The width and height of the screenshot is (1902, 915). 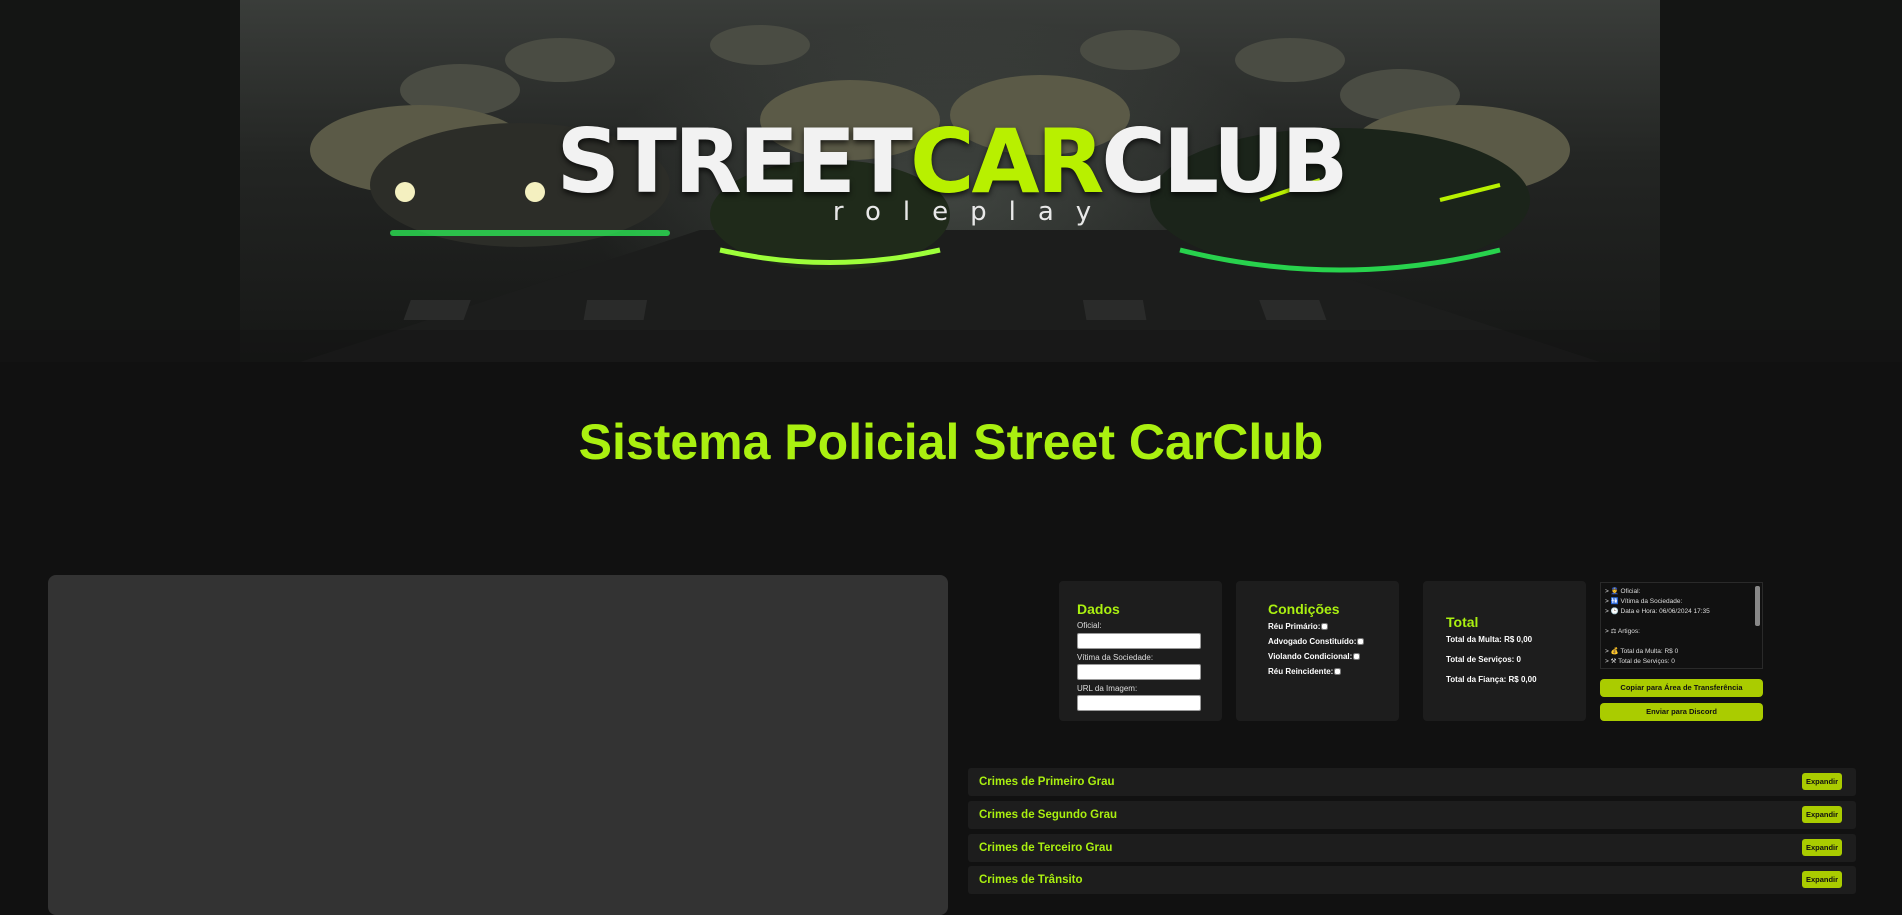 I want to click on crime-category-label: Crimes de Segundo Grau, so click(x=1048, y=815).